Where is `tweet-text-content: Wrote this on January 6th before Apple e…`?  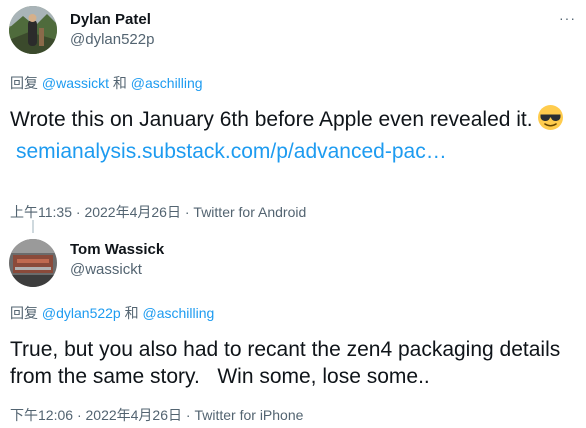
tweet-text-content: Wrote this on January 6th before Apple e… is located at coordinates (271, 119).